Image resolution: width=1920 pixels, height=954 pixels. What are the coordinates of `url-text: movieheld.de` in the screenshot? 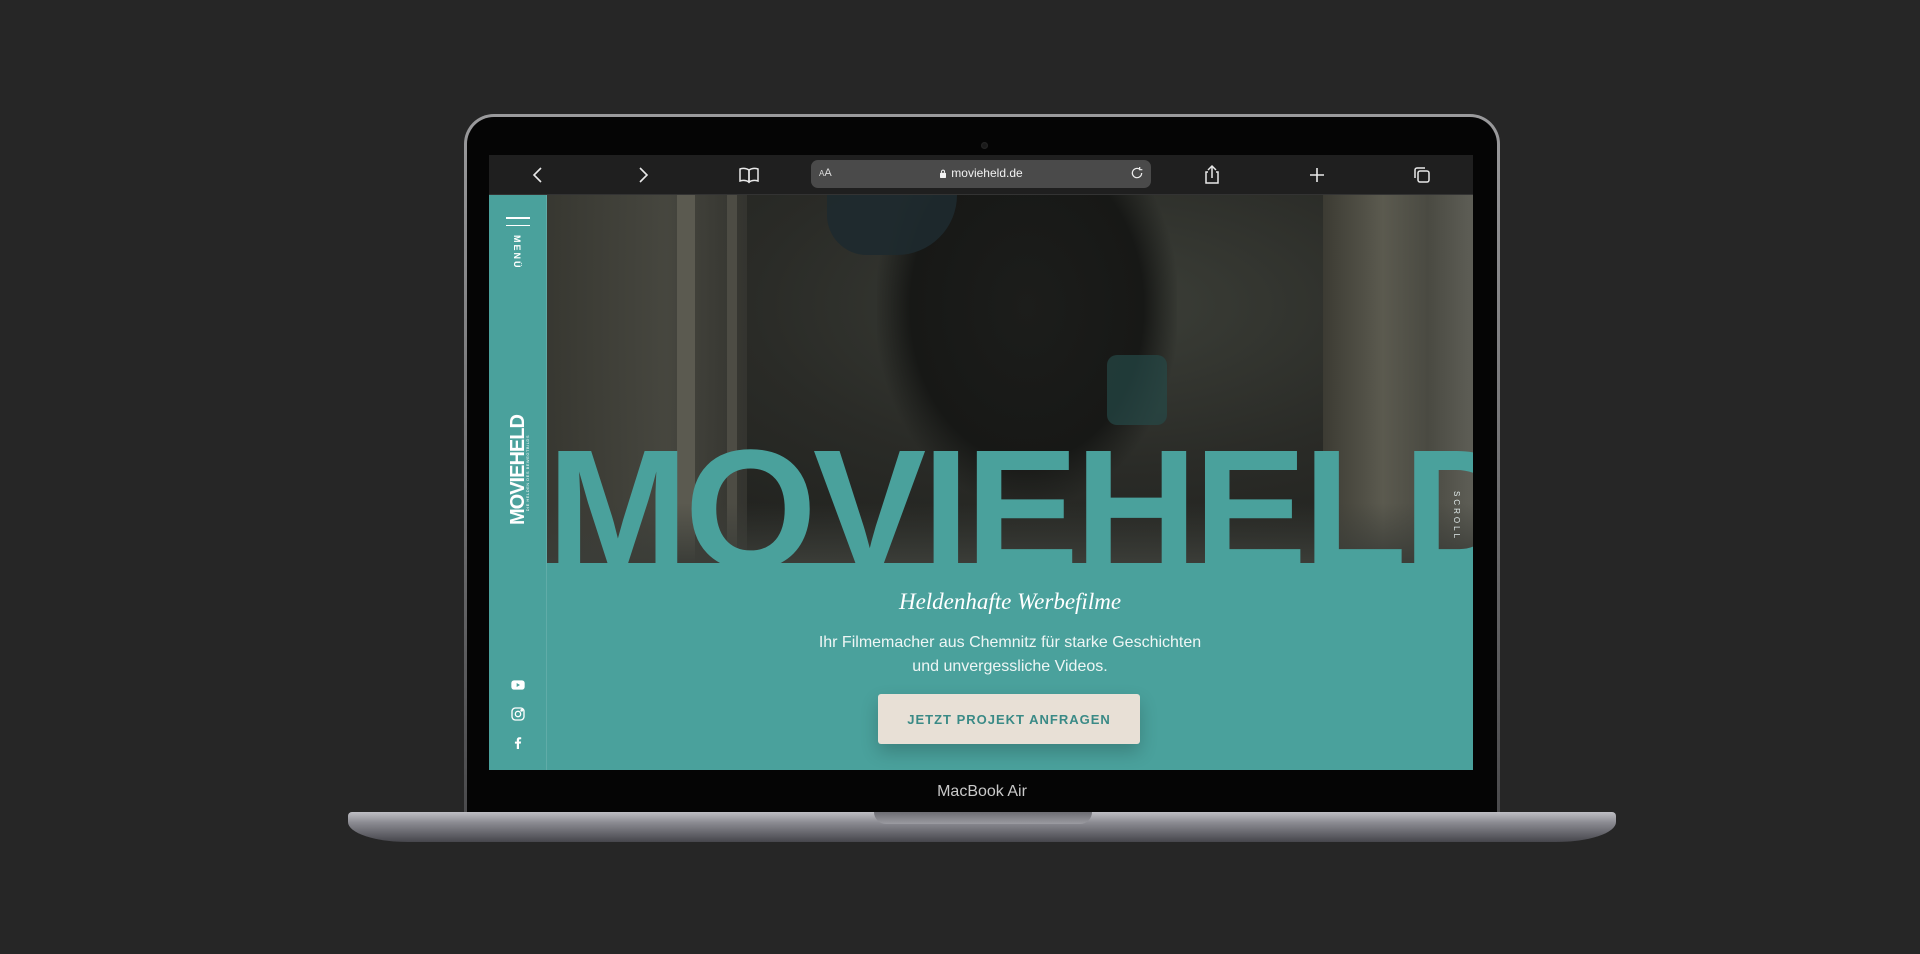 It's located at (981, 173).